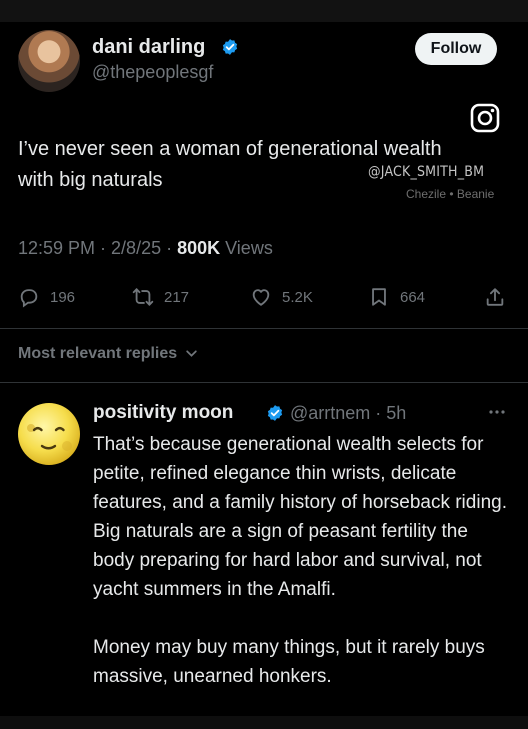 The height and width of the screenshot is (729, 528). What do you see at coordinates (264, 11) in the screenshot?
I see `top-status-bar` at bounding box center [264, 11].